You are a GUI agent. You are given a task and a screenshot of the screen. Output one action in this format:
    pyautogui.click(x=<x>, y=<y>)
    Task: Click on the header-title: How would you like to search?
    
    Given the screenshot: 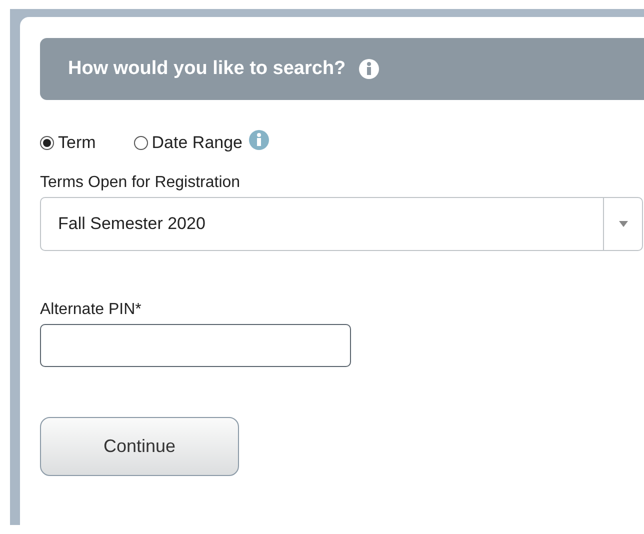 What is the action you would take?
    pyautogui.click(x=207, y=69)
    